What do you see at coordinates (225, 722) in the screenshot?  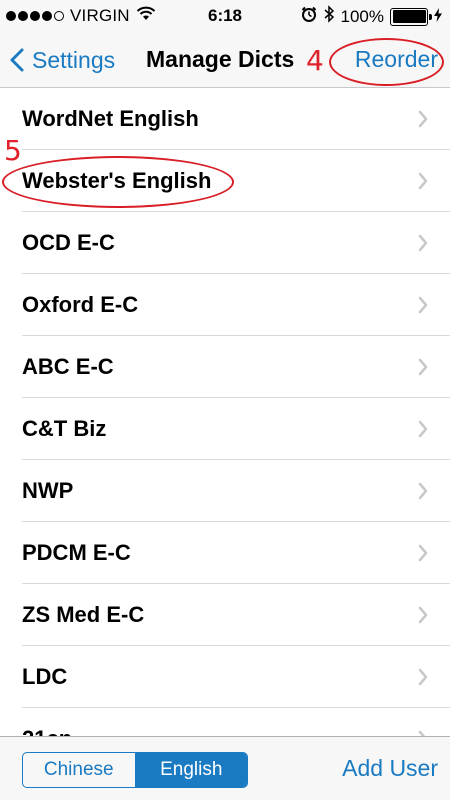 I see `dictionary-row: 21cn` at bounding box center [225, 722].